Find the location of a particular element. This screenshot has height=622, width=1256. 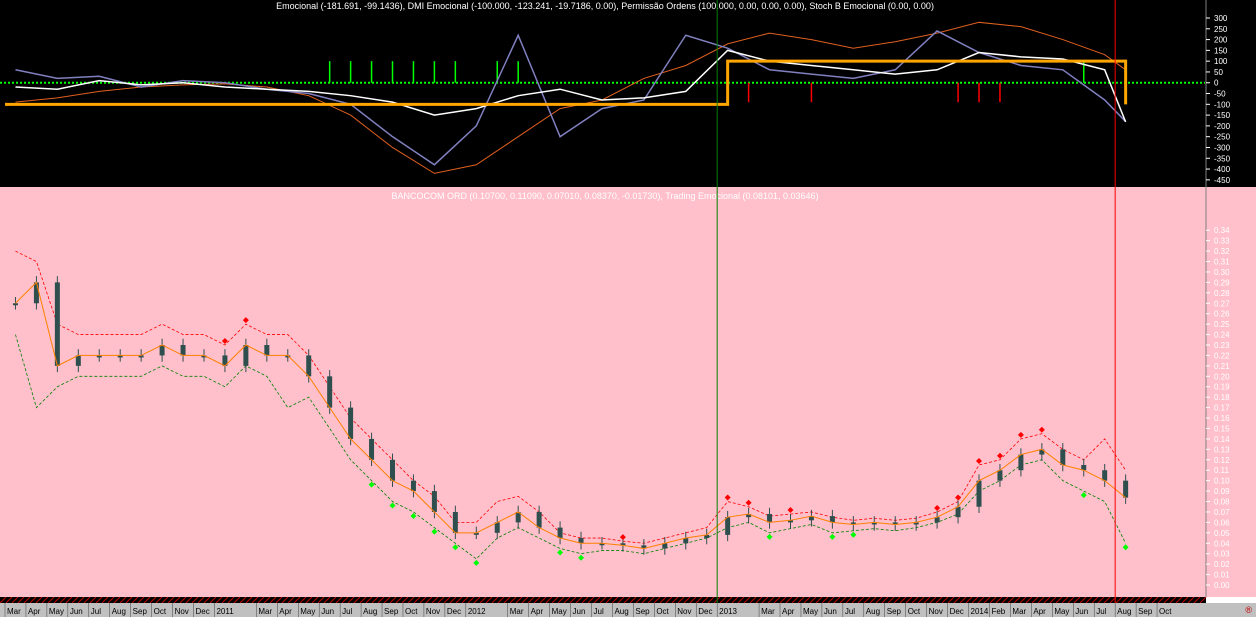

y-tick-label: 0.08 is located at coordinates (1222, 502).